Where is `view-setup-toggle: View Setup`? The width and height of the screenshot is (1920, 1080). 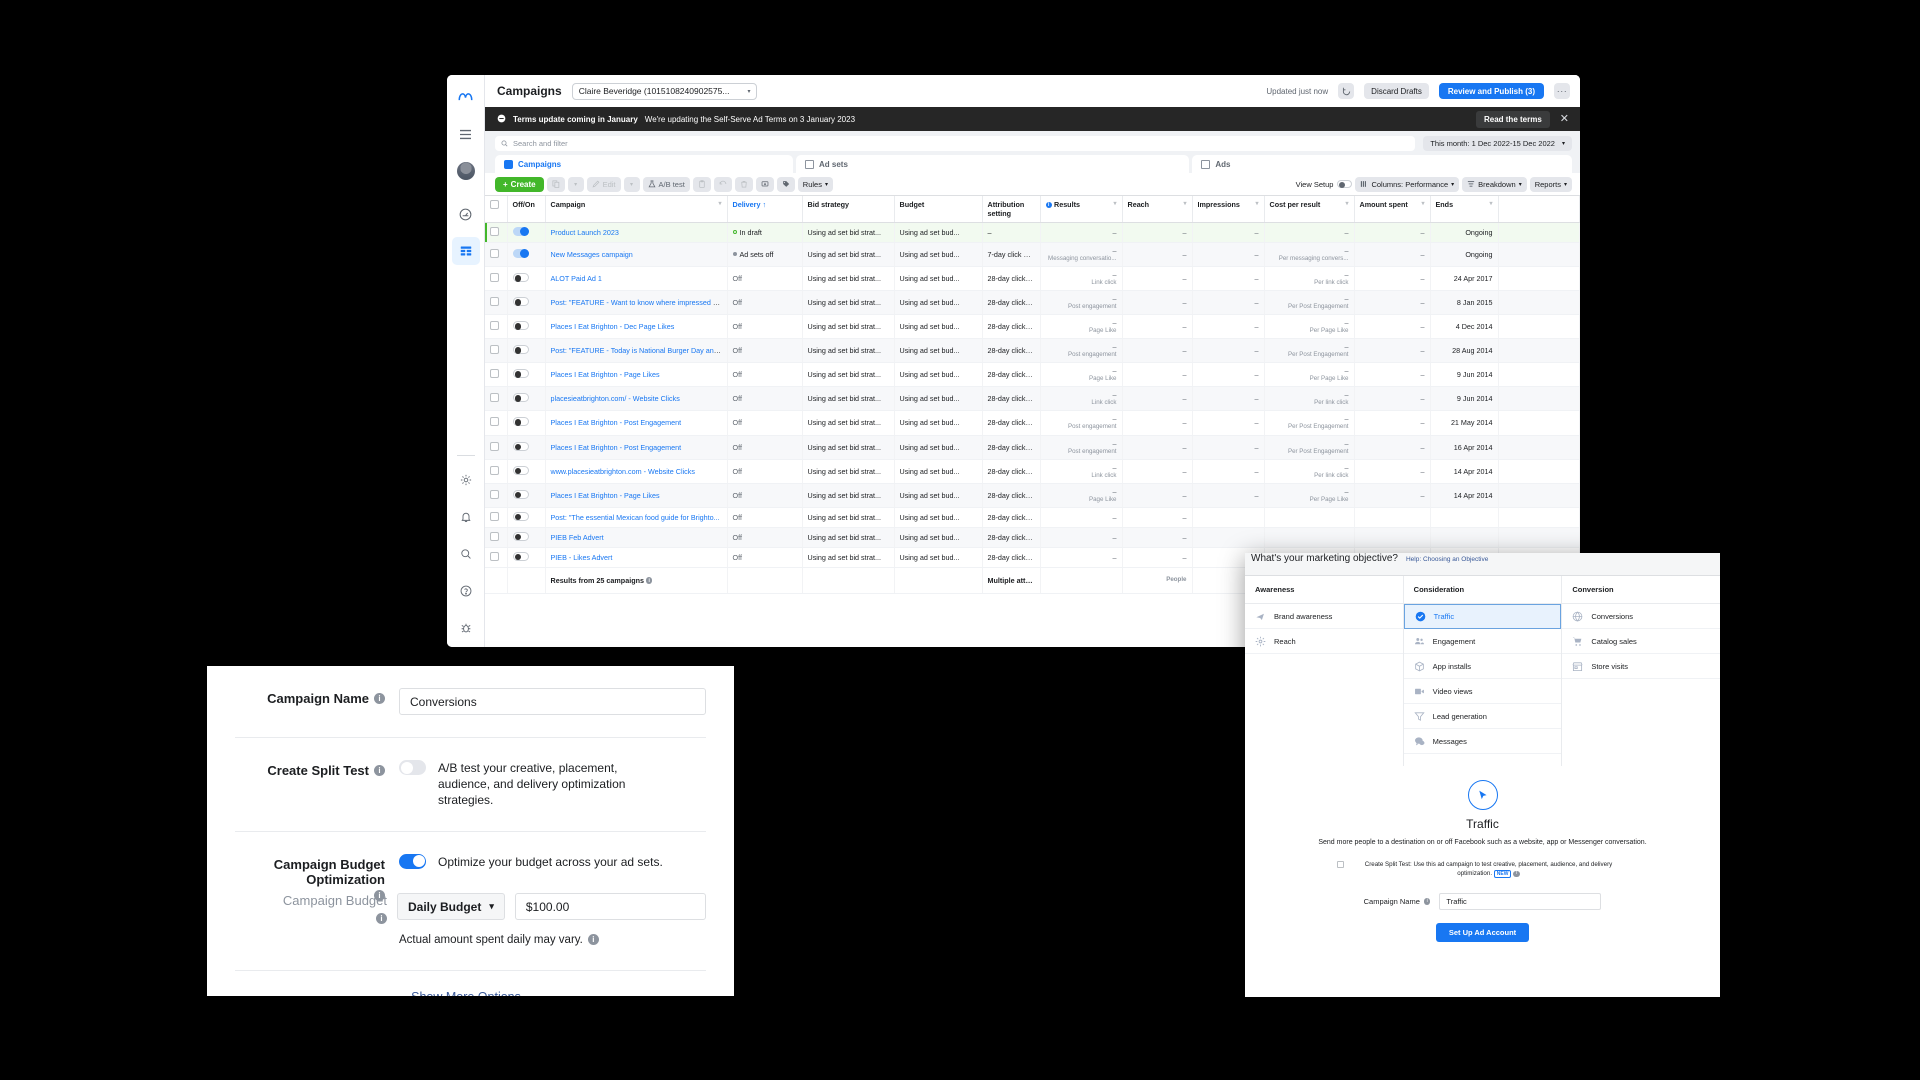 view-setup-toggle: View Setup is located at coordinates (1324, 184).